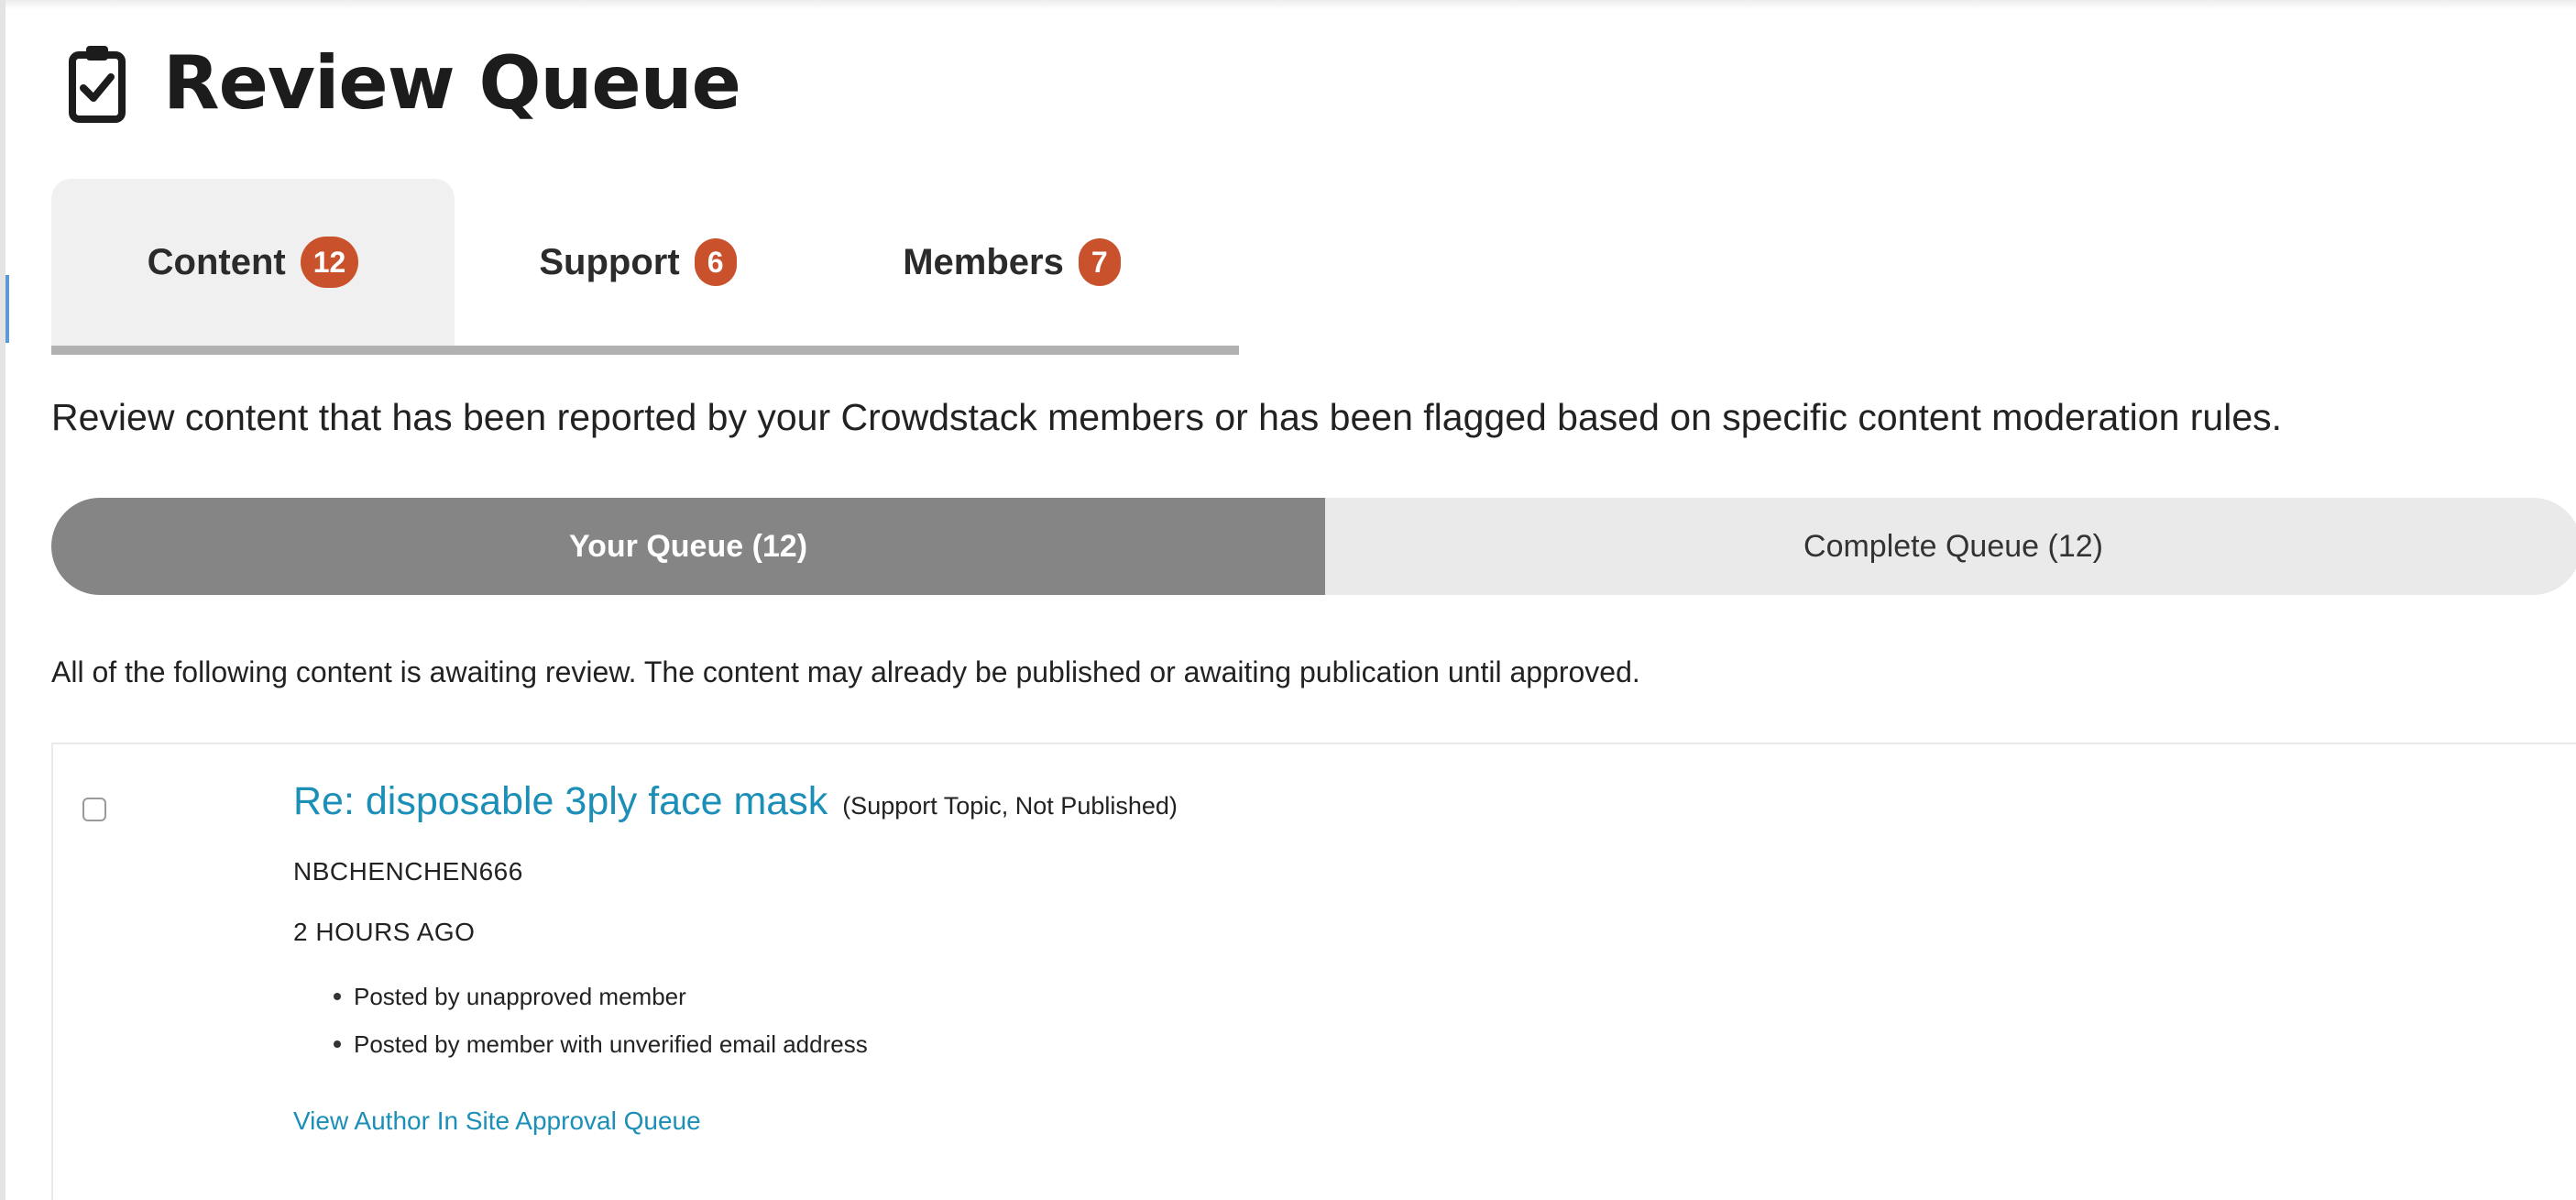  Describe the element at coordinates (94, 809) in the screenshot. I see `item-select-checkbox` at that location.